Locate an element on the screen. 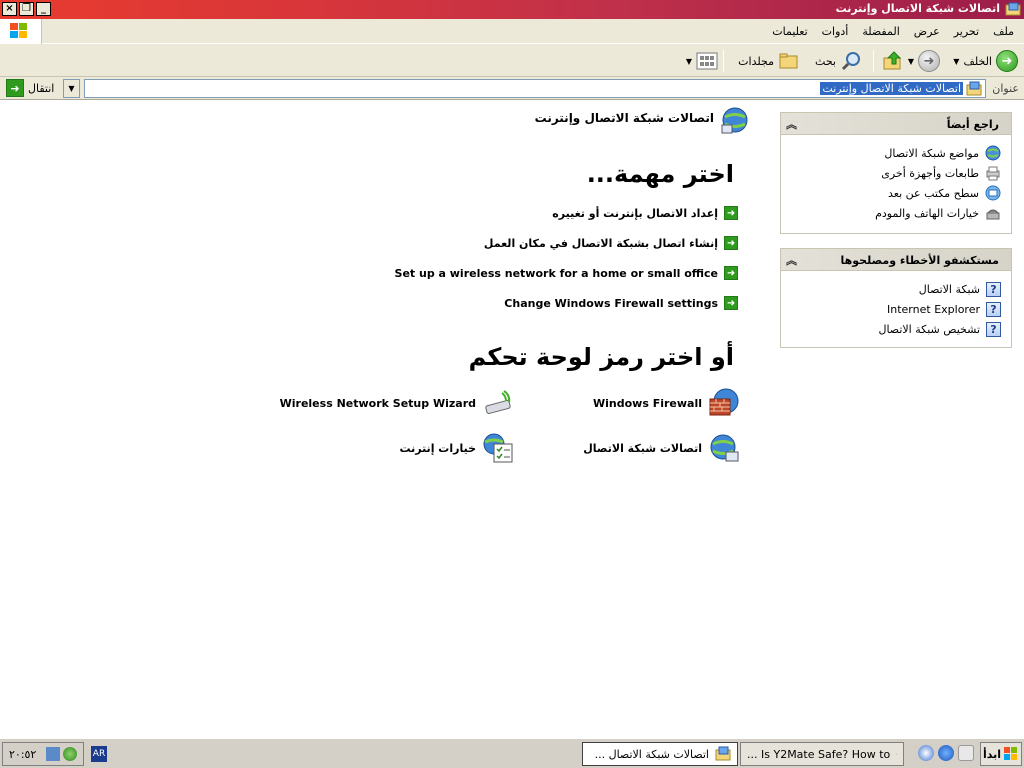  menu-file: ملف is located at coordinates (1003, 31).